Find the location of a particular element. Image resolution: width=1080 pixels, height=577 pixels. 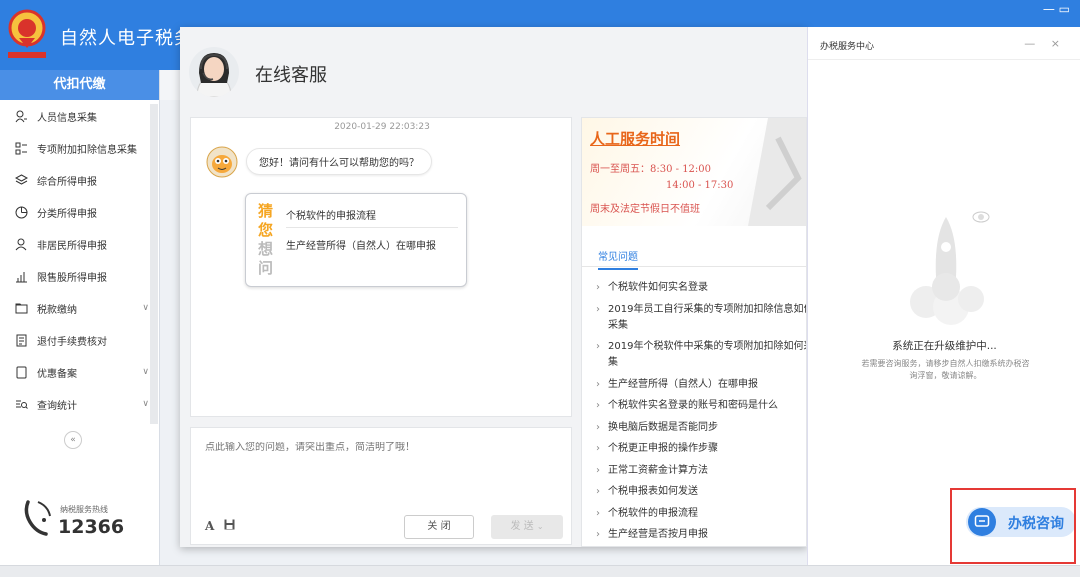

guess-question-link: 个税软件的申报流程 is located at coordinates (331, 214).